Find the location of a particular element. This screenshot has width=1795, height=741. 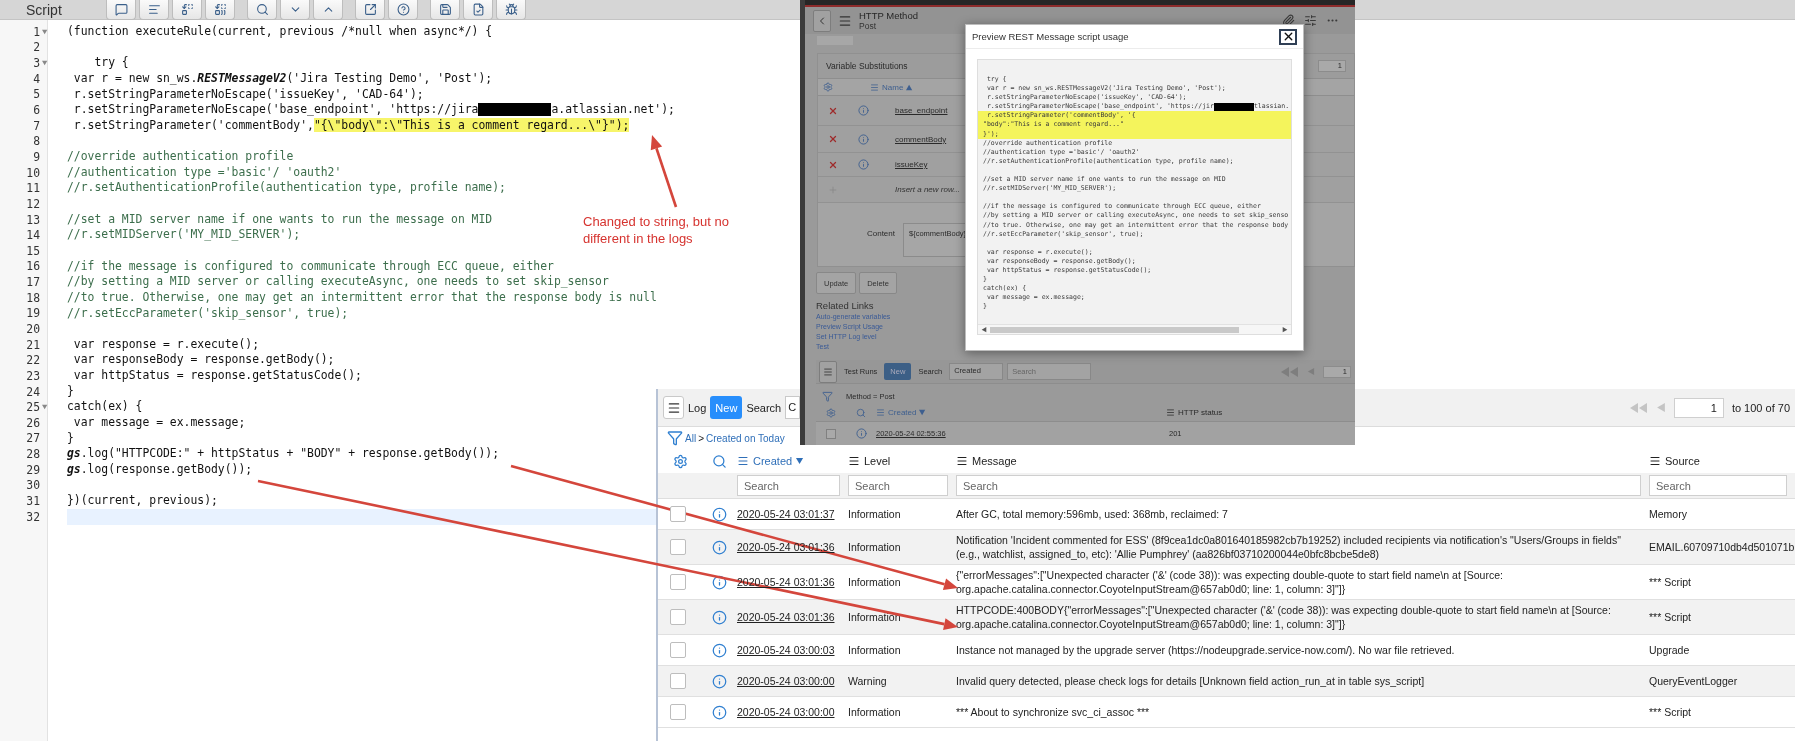

code-line: //r.setEccParameter('skip_sensor', true); is located at coordinates (208, 313).